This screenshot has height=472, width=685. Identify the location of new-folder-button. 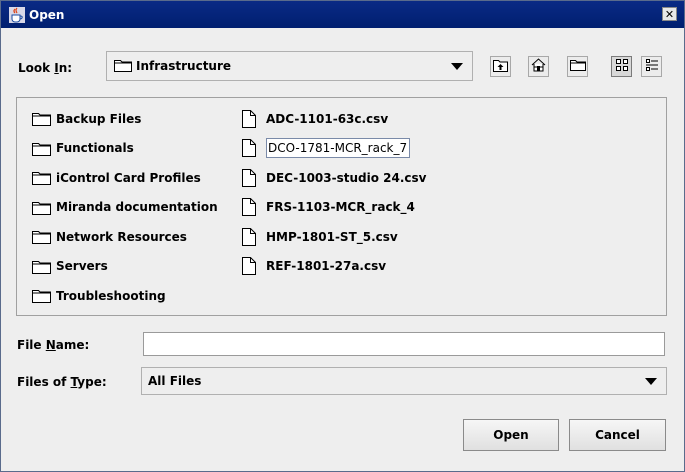
(577, 66).